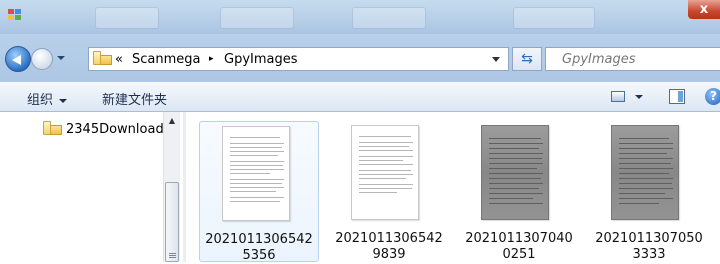 Image resolution: width=720 pixels, height=264 pixels. I want to click on file-name: 2021011306542 9839, so click(389, 246).